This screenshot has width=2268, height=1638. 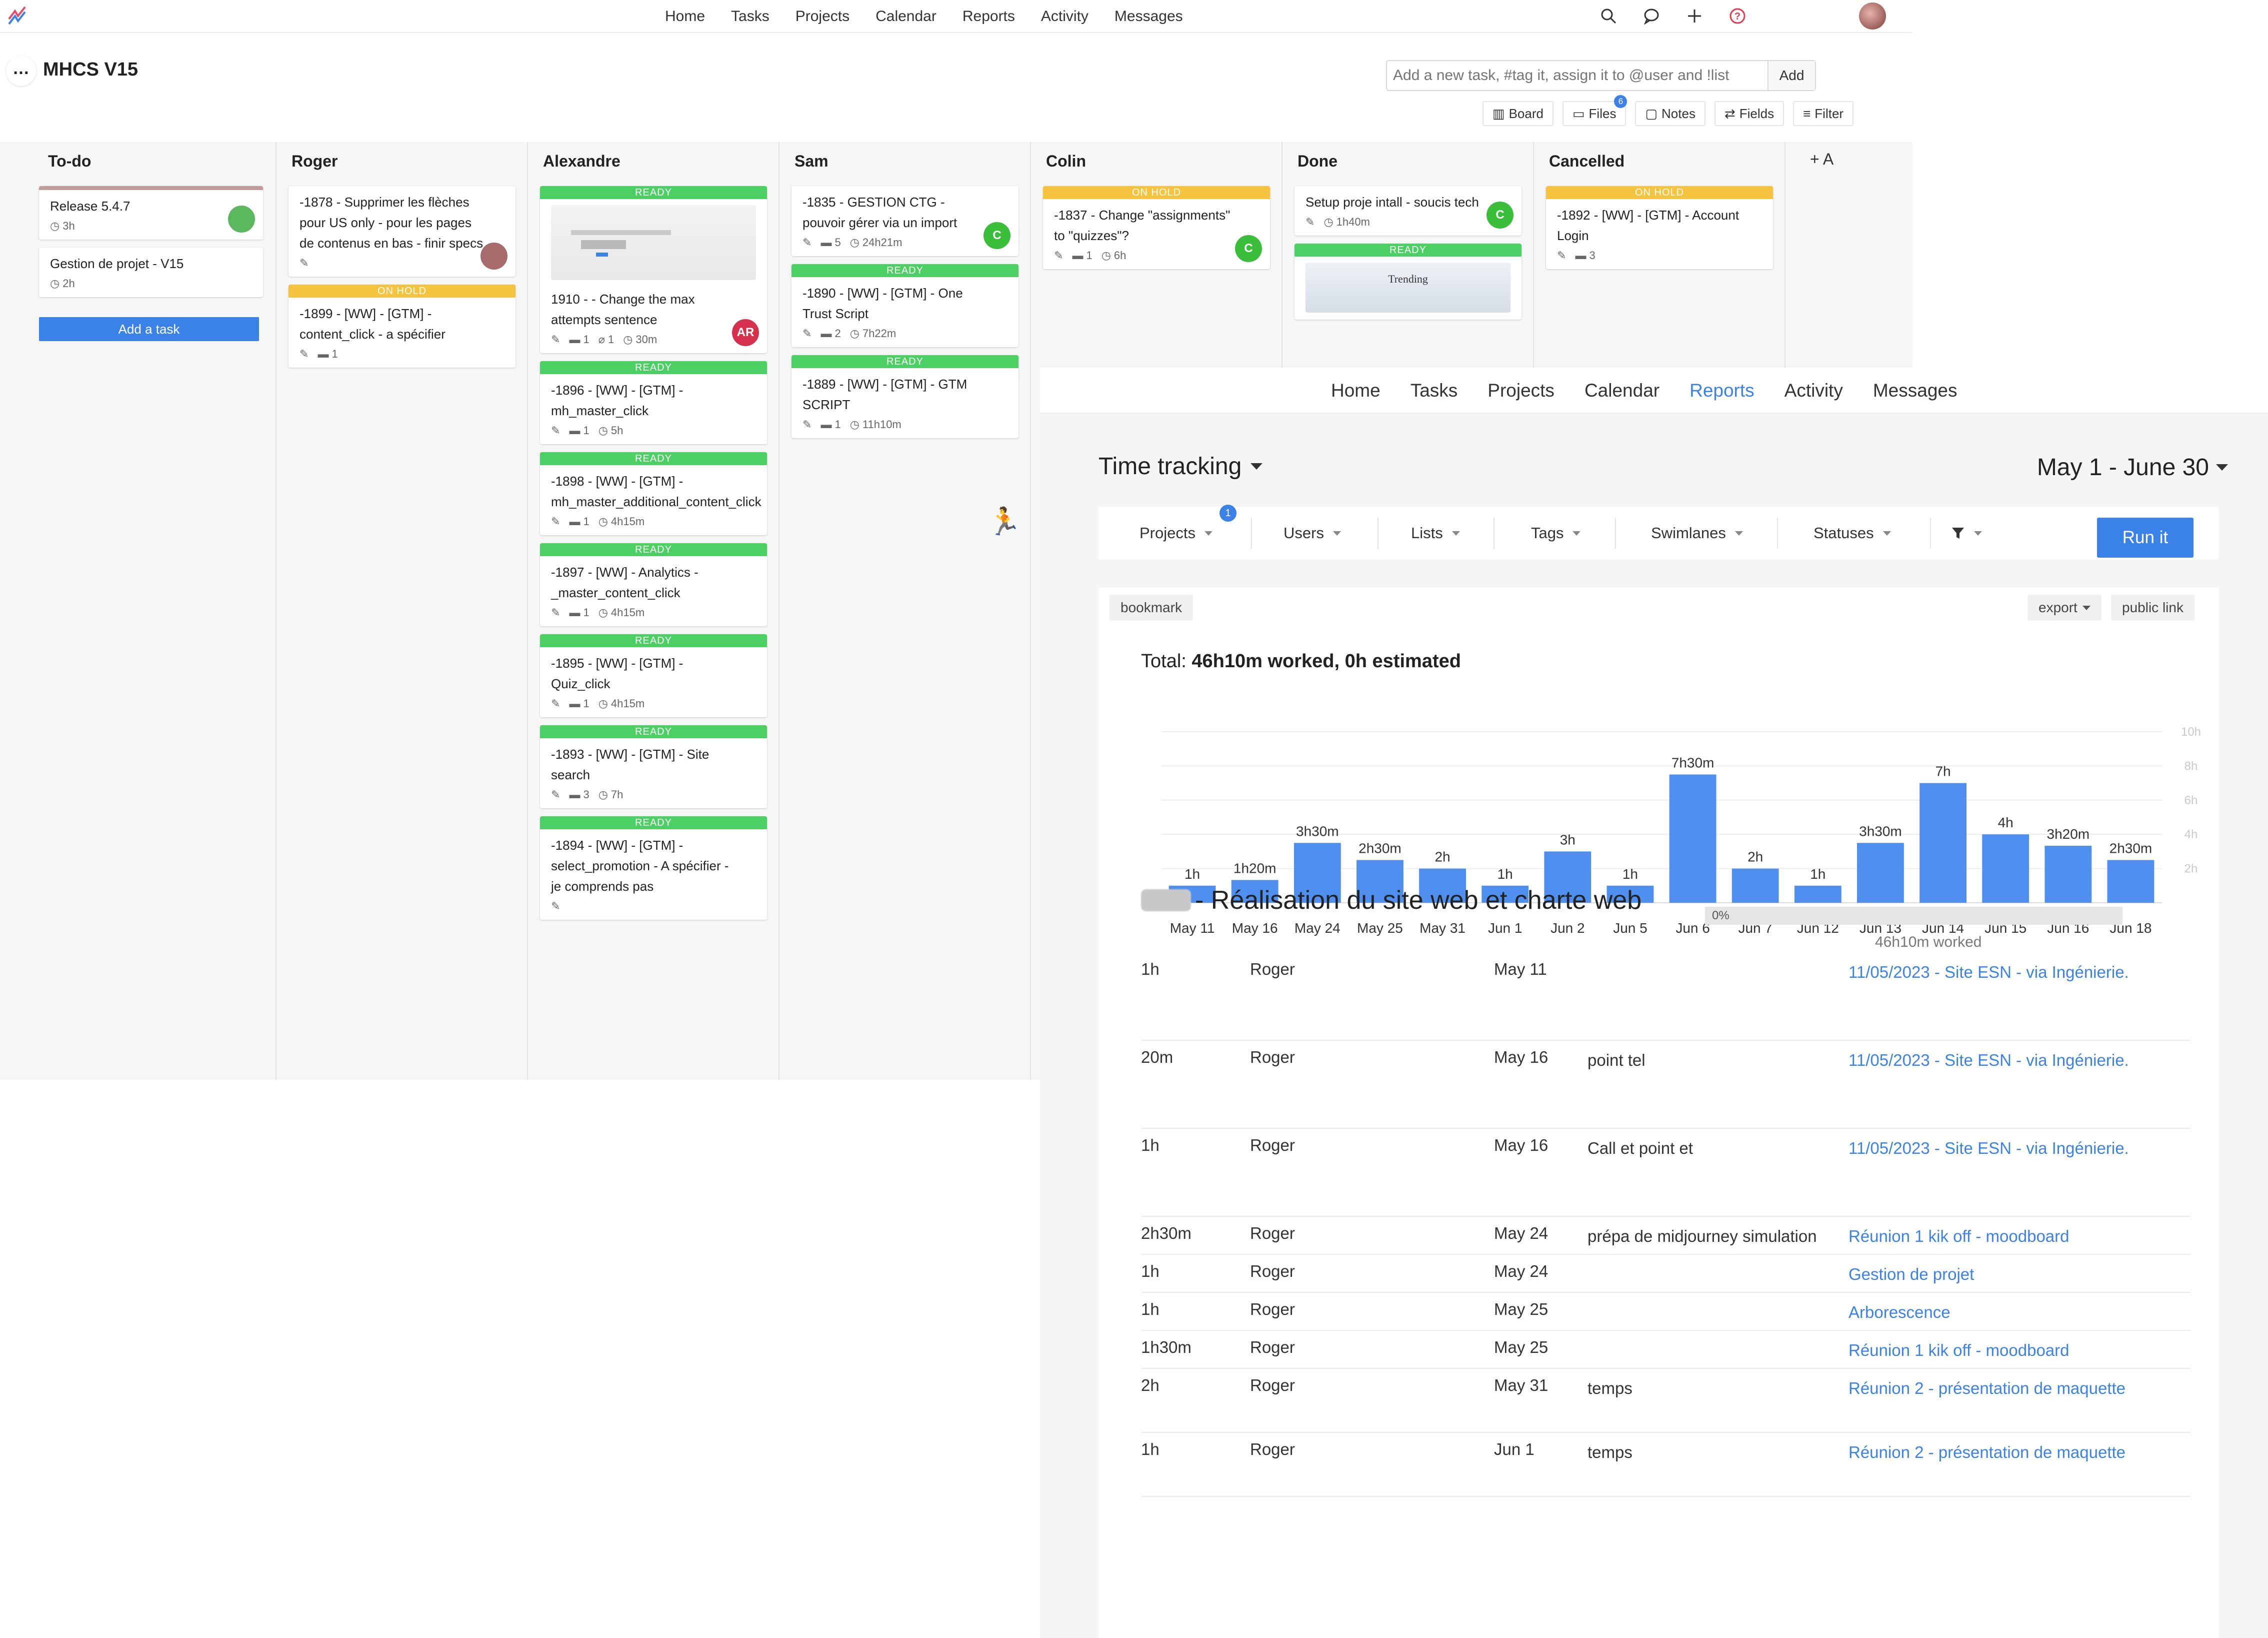 What do you see at coordinates (1586, 161) in the screenshot?
I see `column-title: Cancelled` at bounding box center [1586, 161].